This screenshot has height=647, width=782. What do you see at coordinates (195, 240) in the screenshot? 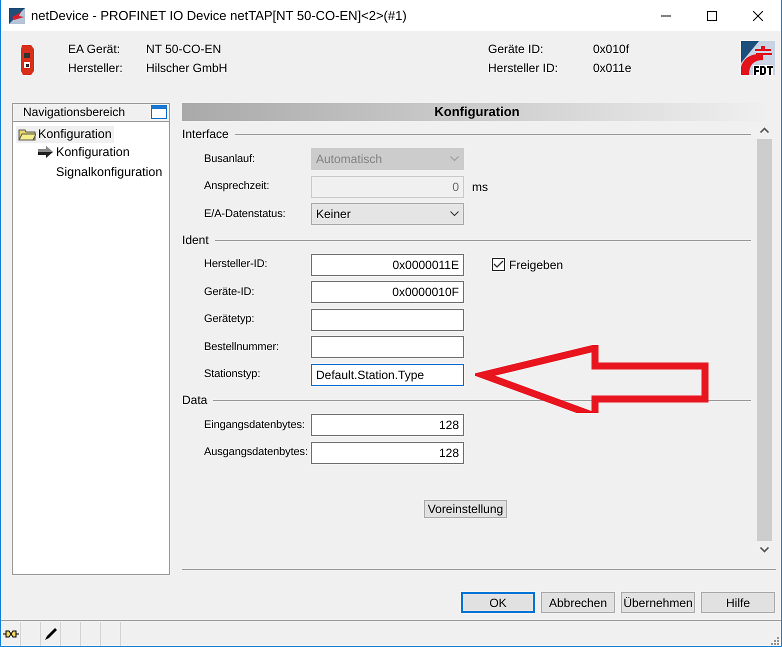
I see `section-title: Ident` at bounding box center [195, 240].